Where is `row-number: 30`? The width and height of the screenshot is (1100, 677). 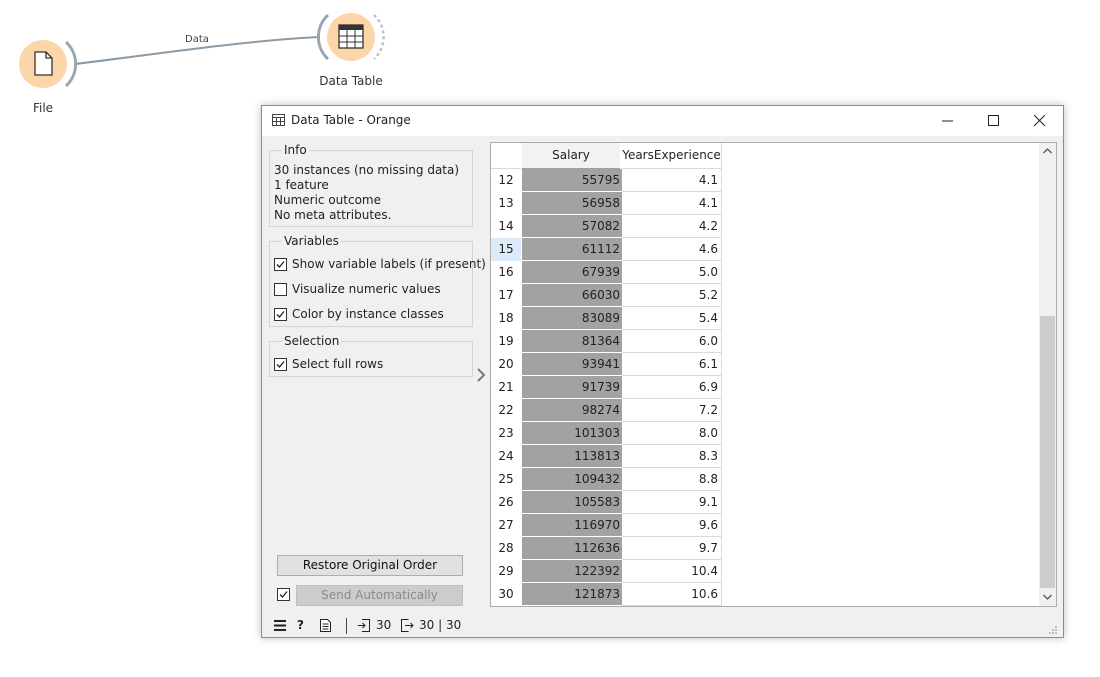
row-number: 30 is located at coordinates (506, 594).